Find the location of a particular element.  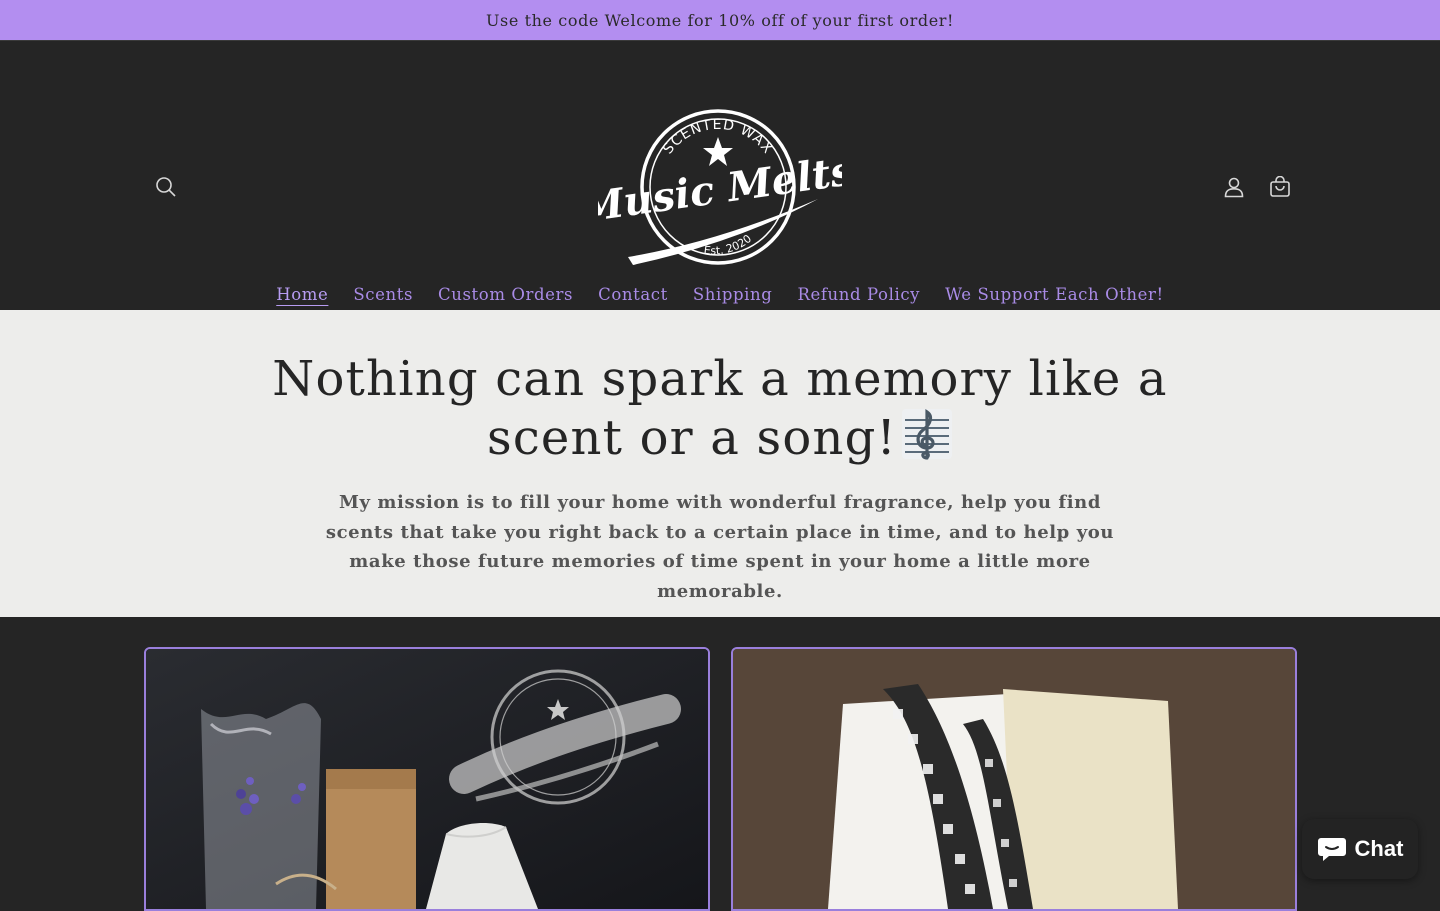

chat-label: Chat is located at coordinates (1379, 848).